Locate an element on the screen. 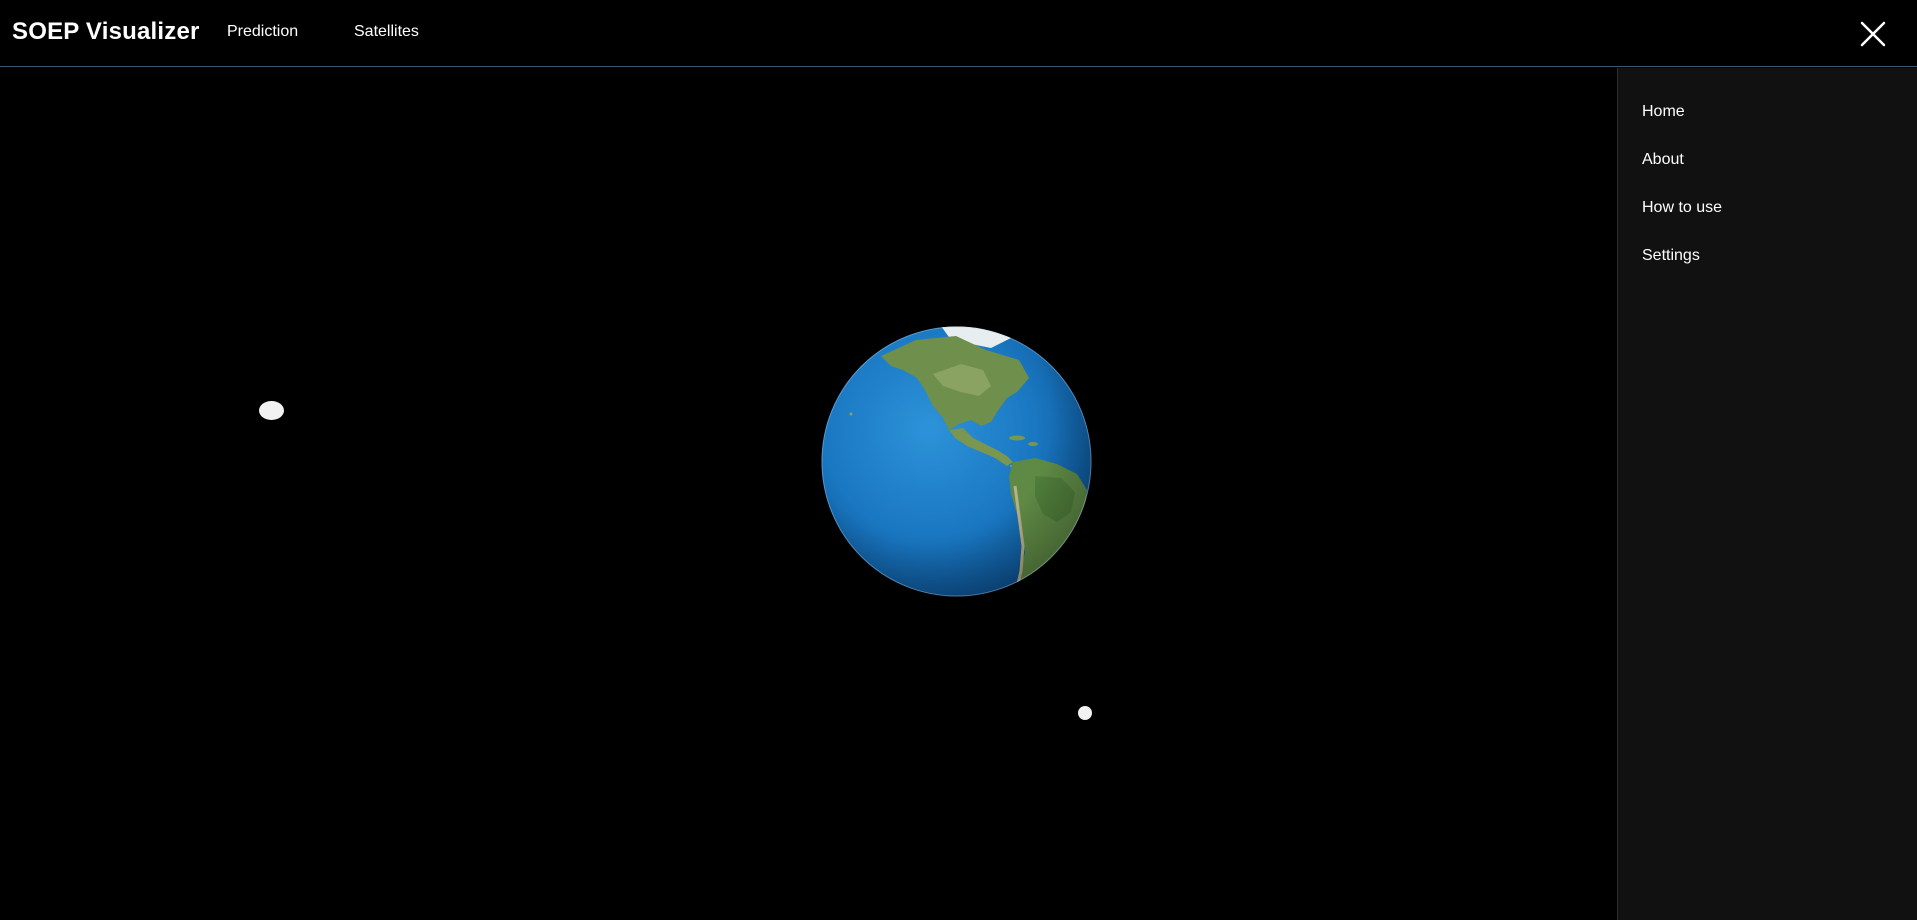 The width and height of the screenshot is (1917, 920). earth-globe is located at coordinates (956, 461).